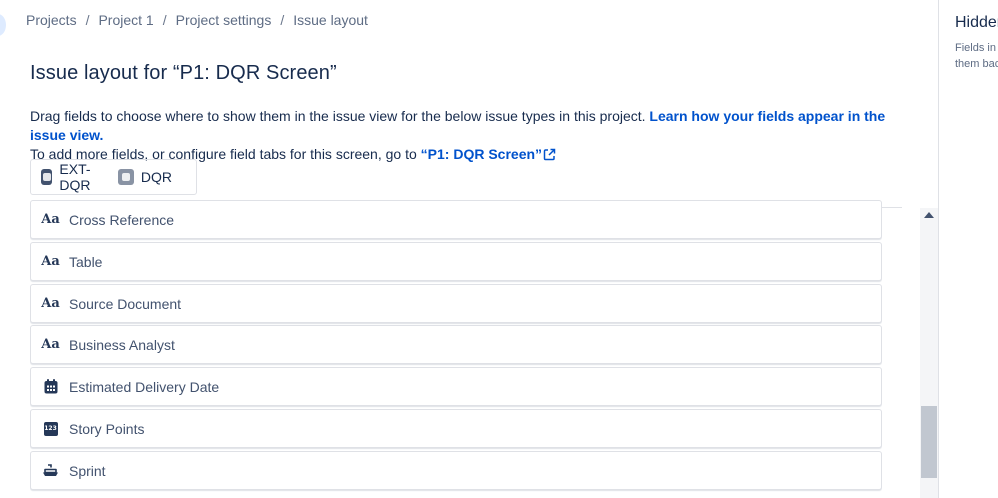  Describe the element at coordinates (330, 20) in the screenshot. I see `breadcrumb-issue-layout: Issue layout` at that location.